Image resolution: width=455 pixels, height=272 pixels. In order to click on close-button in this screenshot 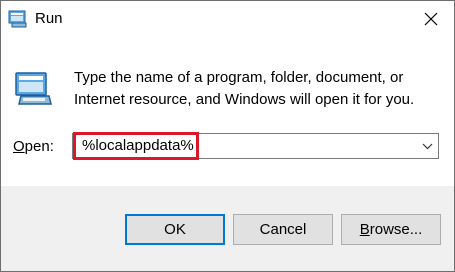, I will do `click(431, 19)`.